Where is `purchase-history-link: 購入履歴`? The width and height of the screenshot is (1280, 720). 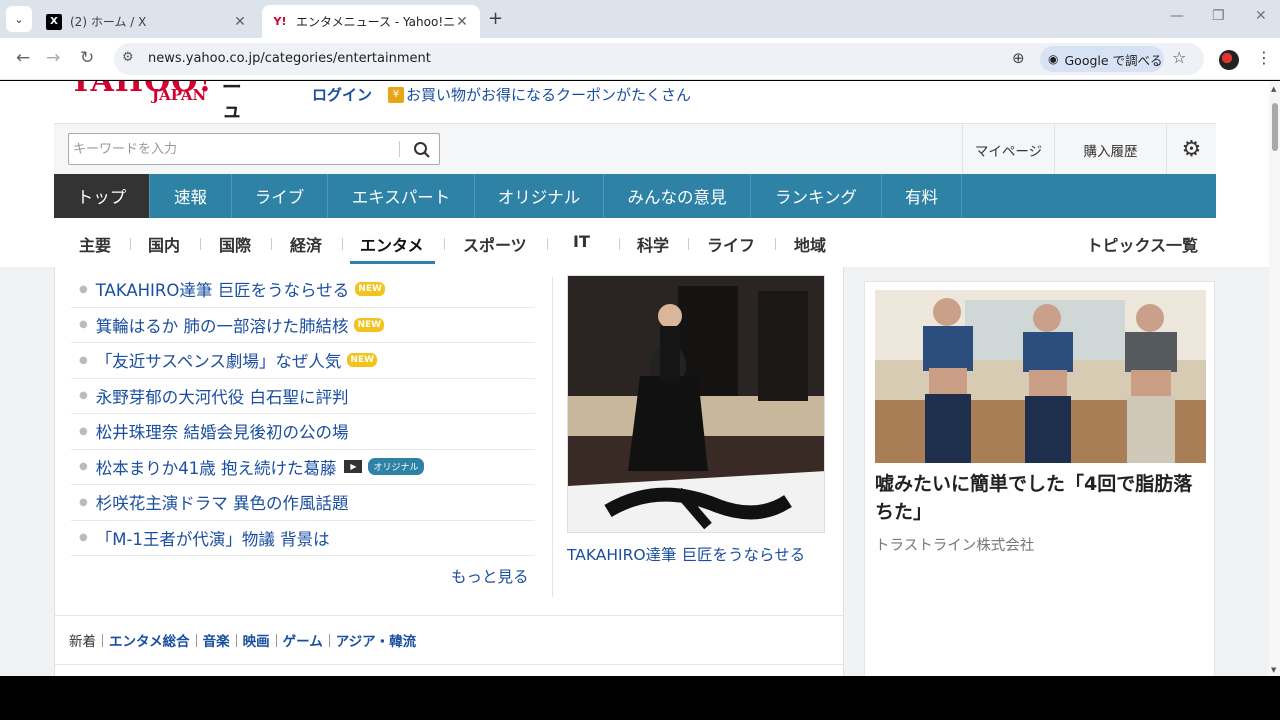 purchase-history-link: 購入履歴 is located at coordinates (1110, 149).